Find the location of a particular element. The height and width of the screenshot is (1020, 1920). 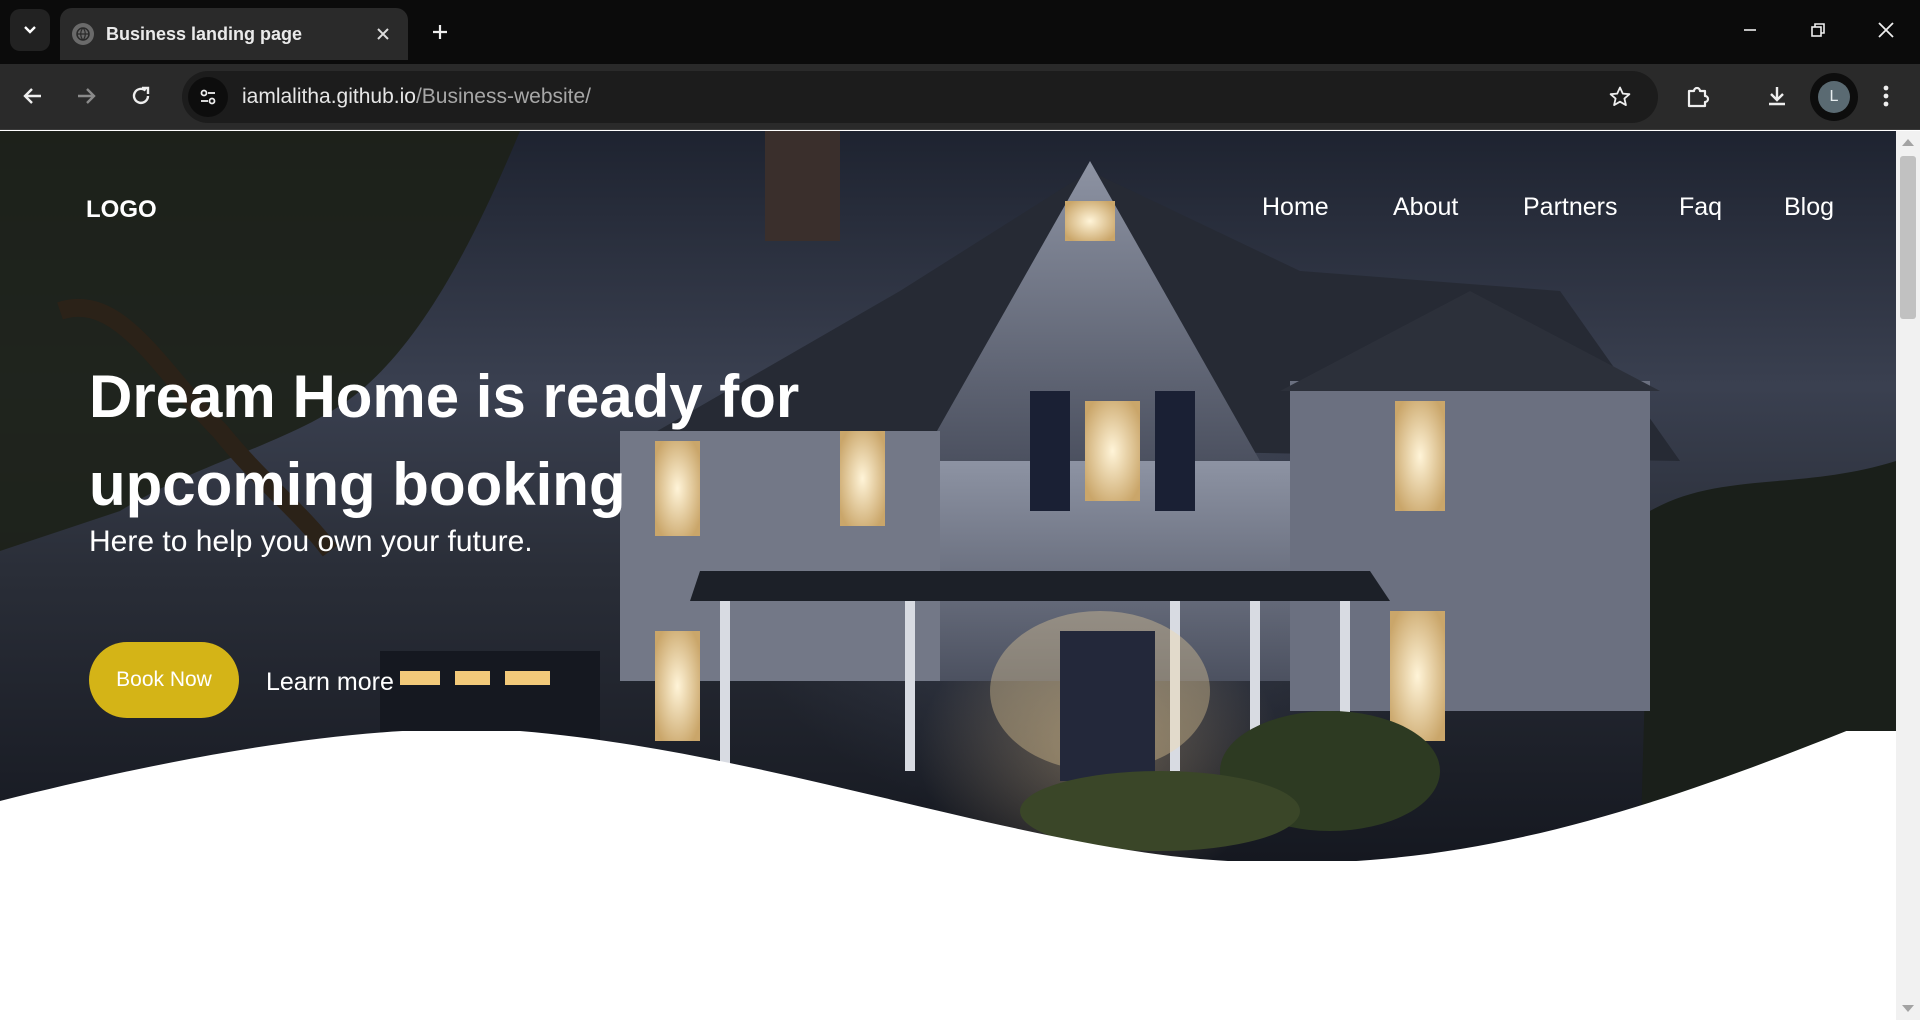

site-logo: LOGO is located at coordinates (121, 210).